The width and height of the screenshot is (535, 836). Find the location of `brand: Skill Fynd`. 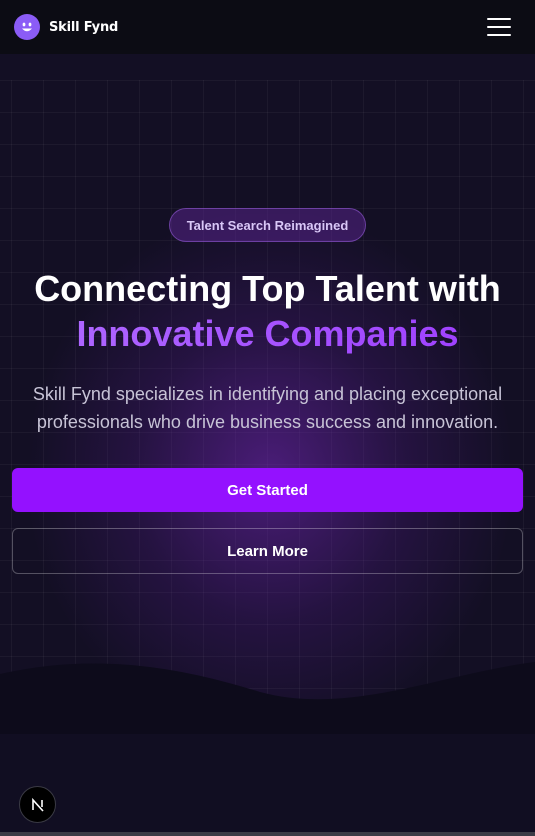

brand: Skill Fynd is located at coordinates (66, 27).